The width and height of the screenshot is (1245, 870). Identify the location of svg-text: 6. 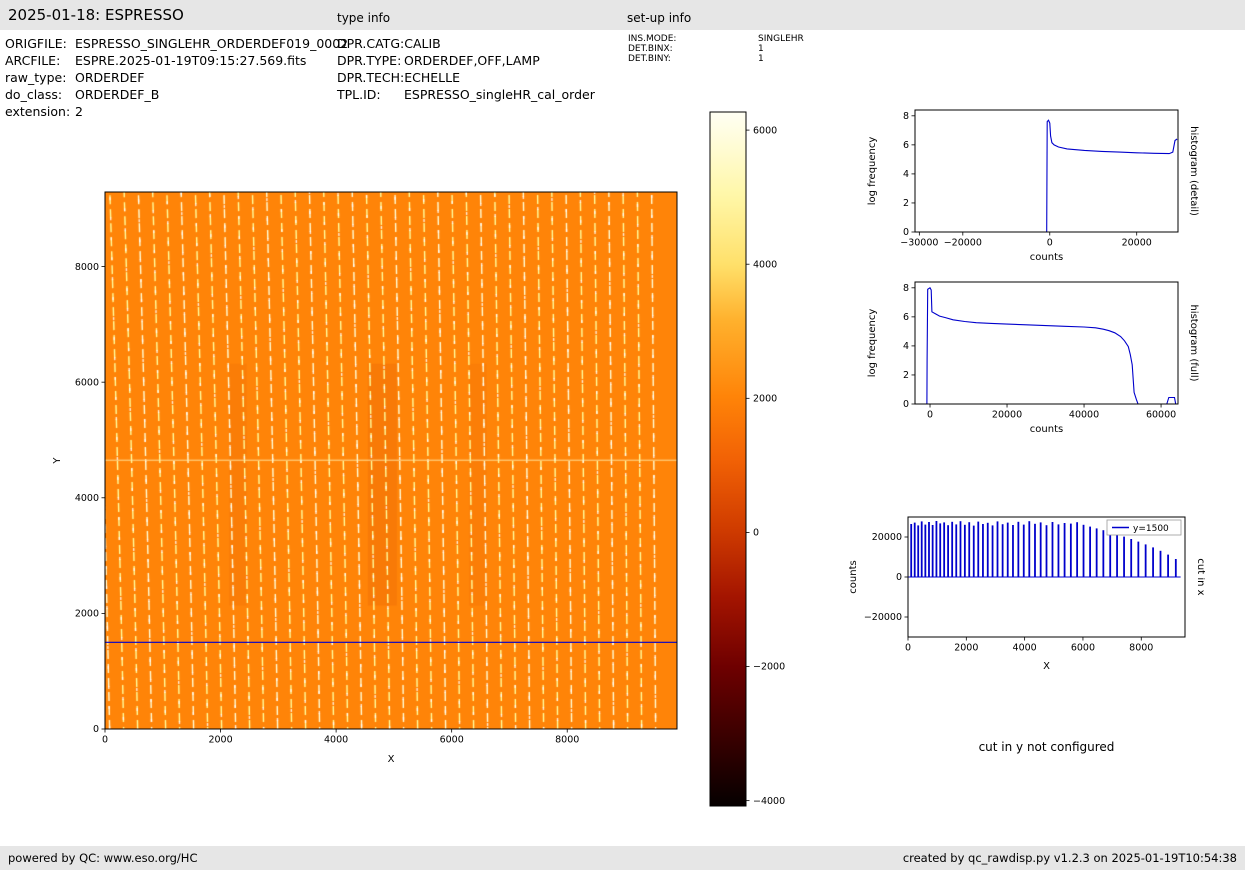
(906, 145).